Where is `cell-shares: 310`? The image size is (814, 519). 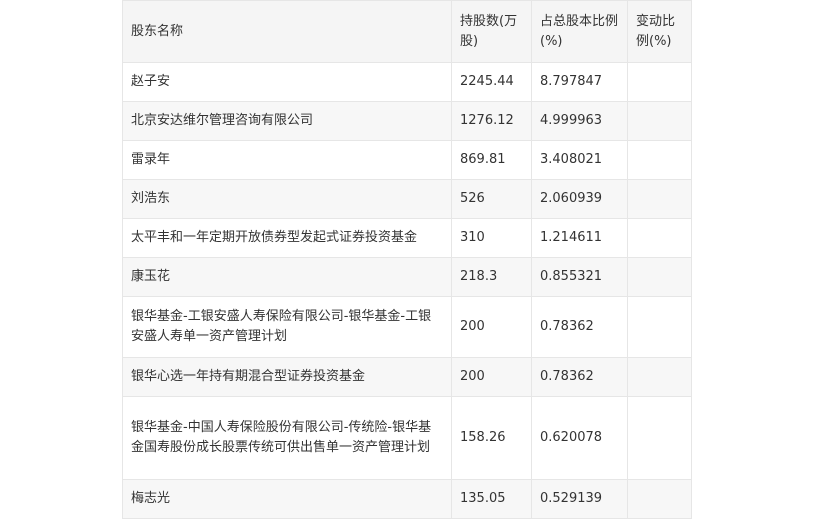 cell-shares: 310 is located at coordinates (491, 238).